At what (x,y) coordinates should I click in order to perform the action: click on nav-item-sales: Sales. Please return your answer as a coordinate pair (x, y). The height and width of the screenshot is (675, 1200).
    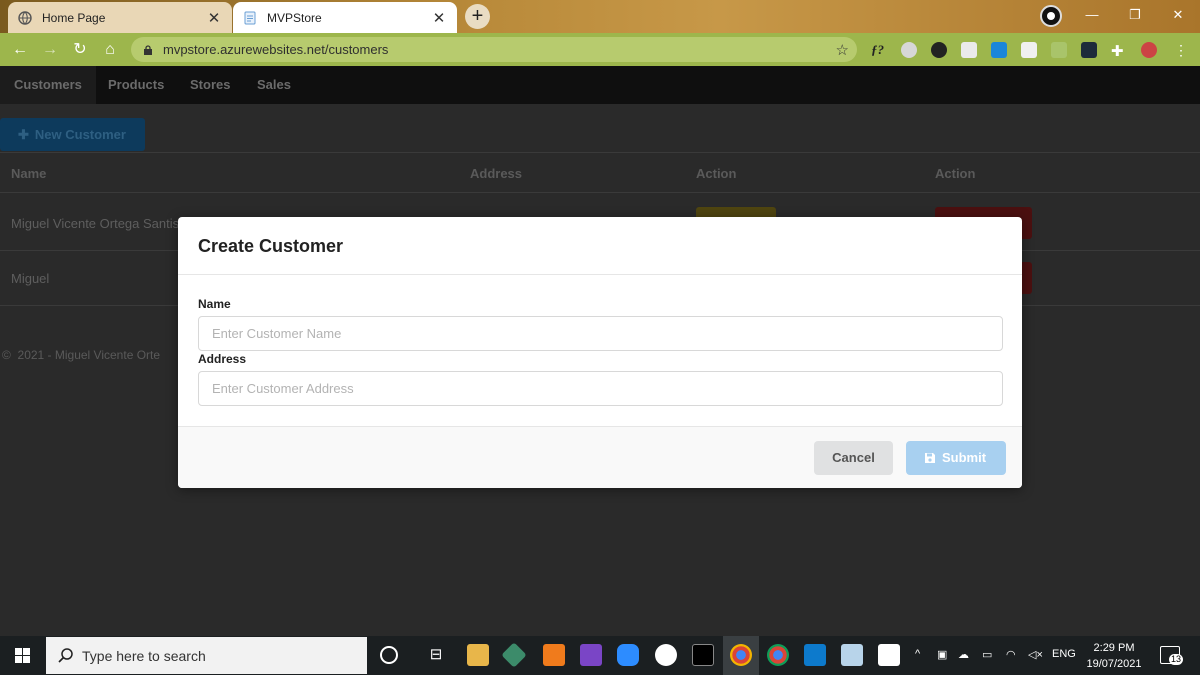
    Looking at the image, I should click on (274, 85).